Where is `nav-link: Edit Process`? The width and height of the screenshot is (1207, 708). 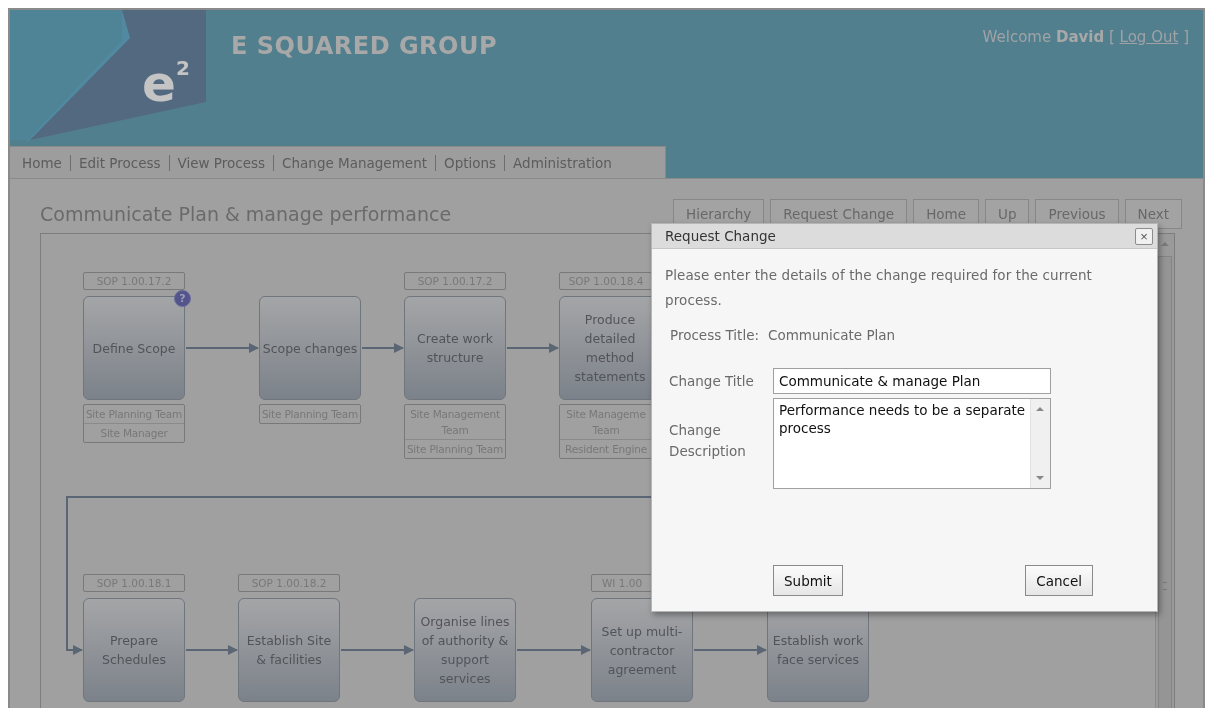
nav-link: Edit Process is located at coordinates (119, 162).